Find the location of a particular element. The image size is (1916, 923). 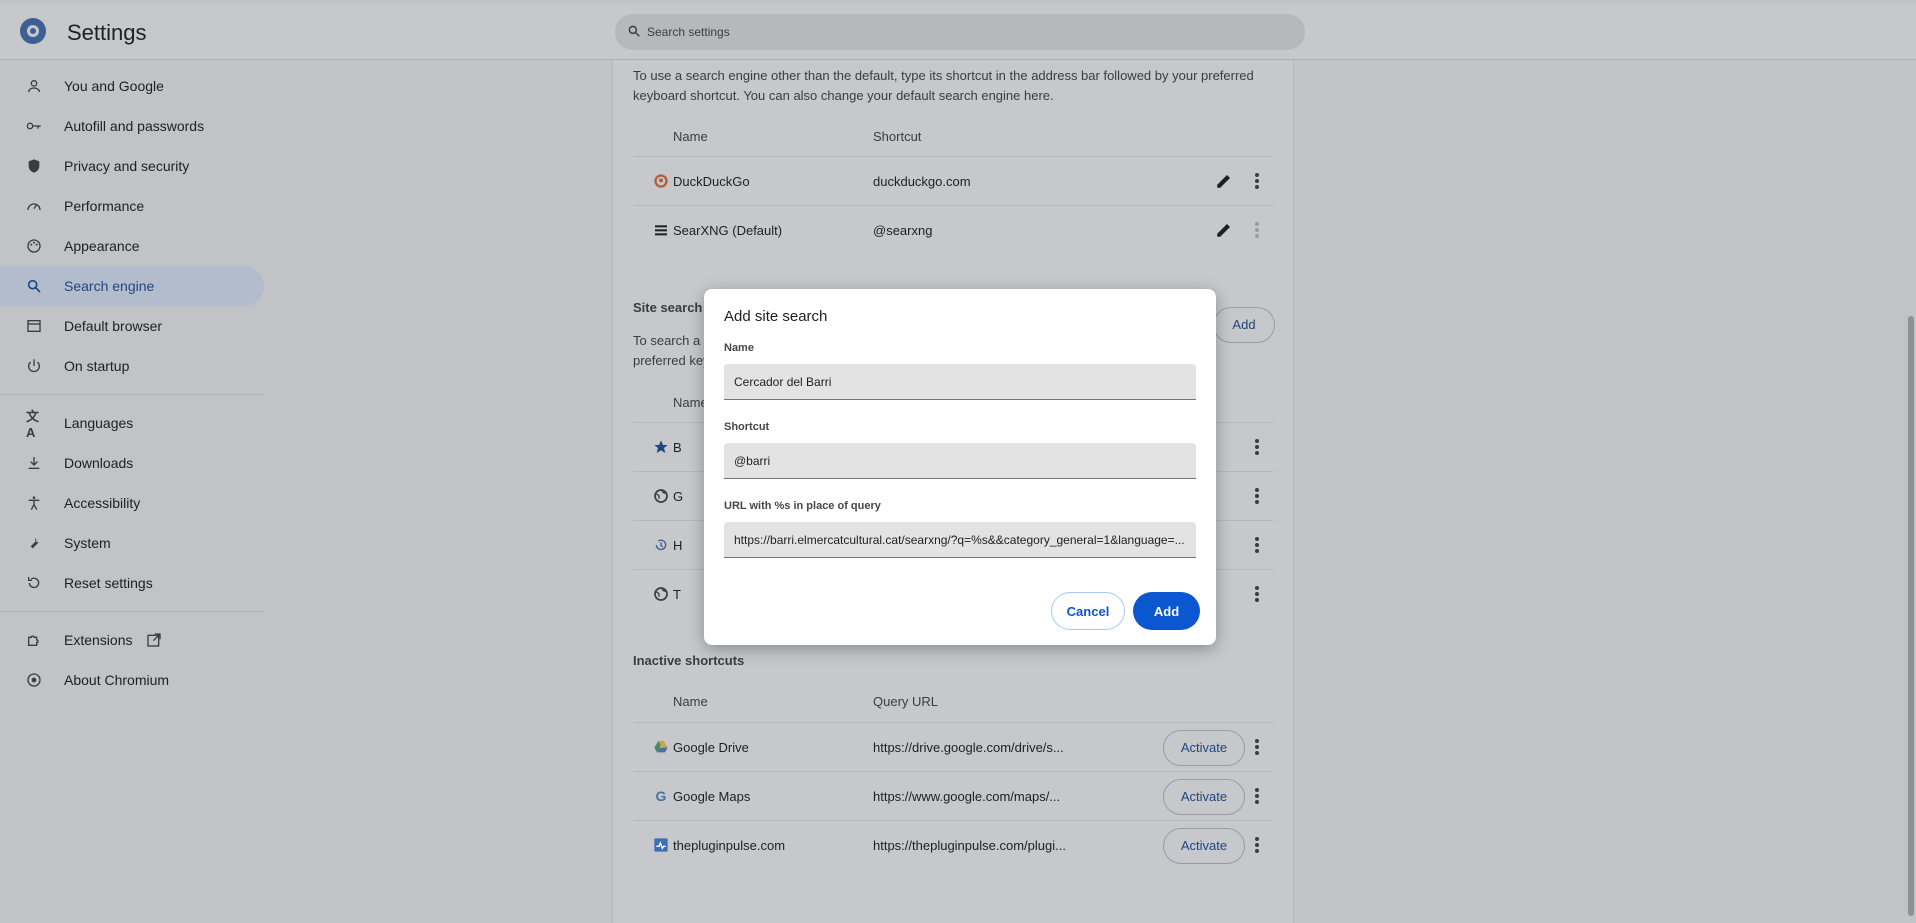

sidebar-item-reset-settings: Reset settings is located at coordinates (135, 583).